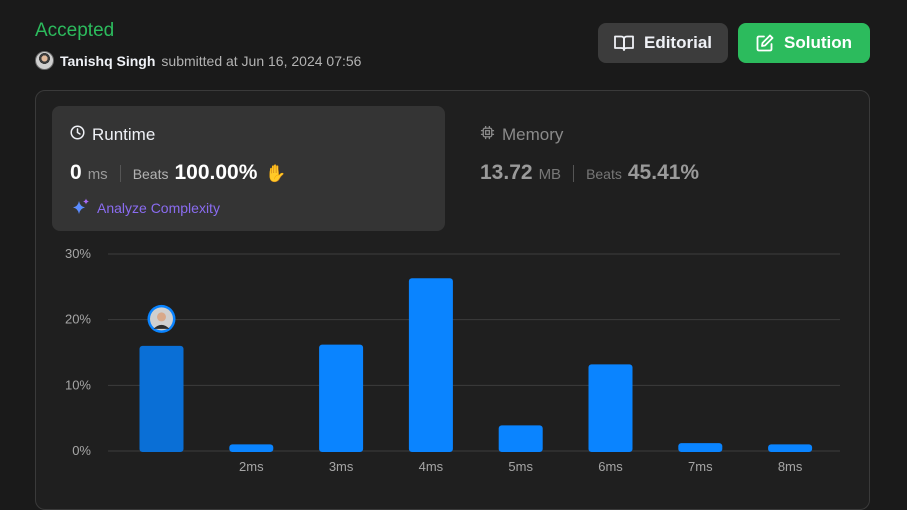 The height and width of the screenshot is (510, 907). Describe the element at coordinates (251, 466) in the screenshot. I see `x-tick-label: 2ms` at that location.